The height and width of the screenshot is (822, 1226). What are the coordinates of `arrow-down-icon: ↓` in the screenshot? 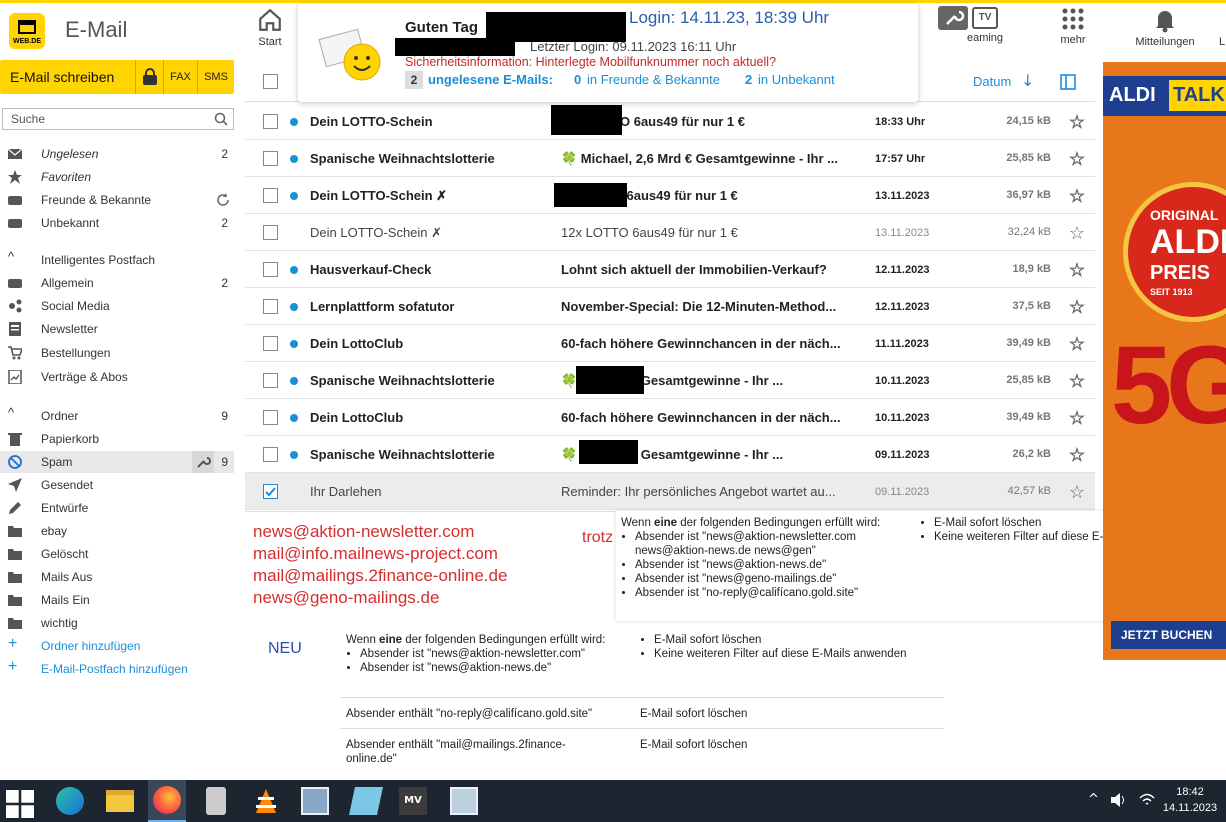 It's located at (1027, 80).